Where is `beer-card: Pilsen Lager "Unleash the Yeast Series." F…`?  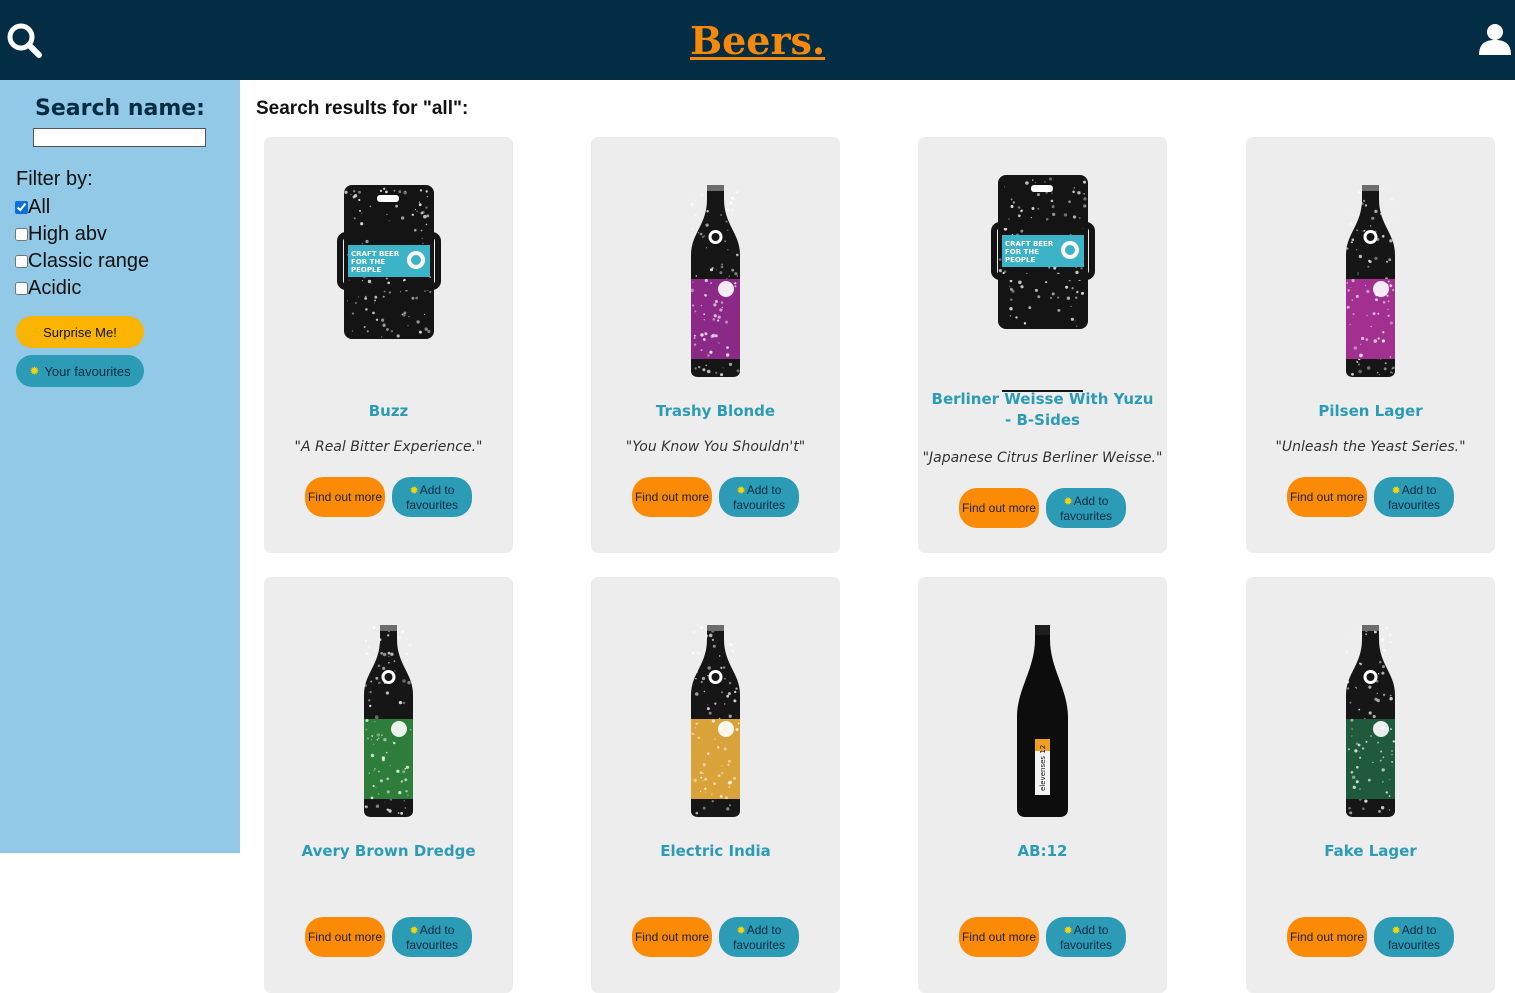
beer-card: Pilsen Lager "Unleash the Yeast Series." F… is located at coordinates (1370, 345).